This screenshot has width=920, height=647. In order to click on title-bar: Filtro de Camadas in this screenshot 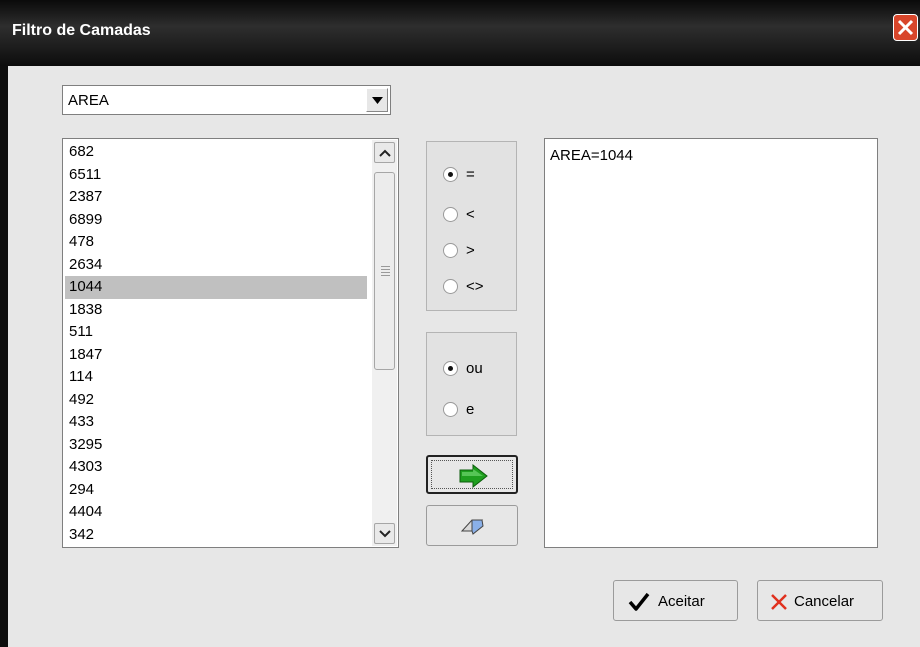, I will do `click(460, 33)`.